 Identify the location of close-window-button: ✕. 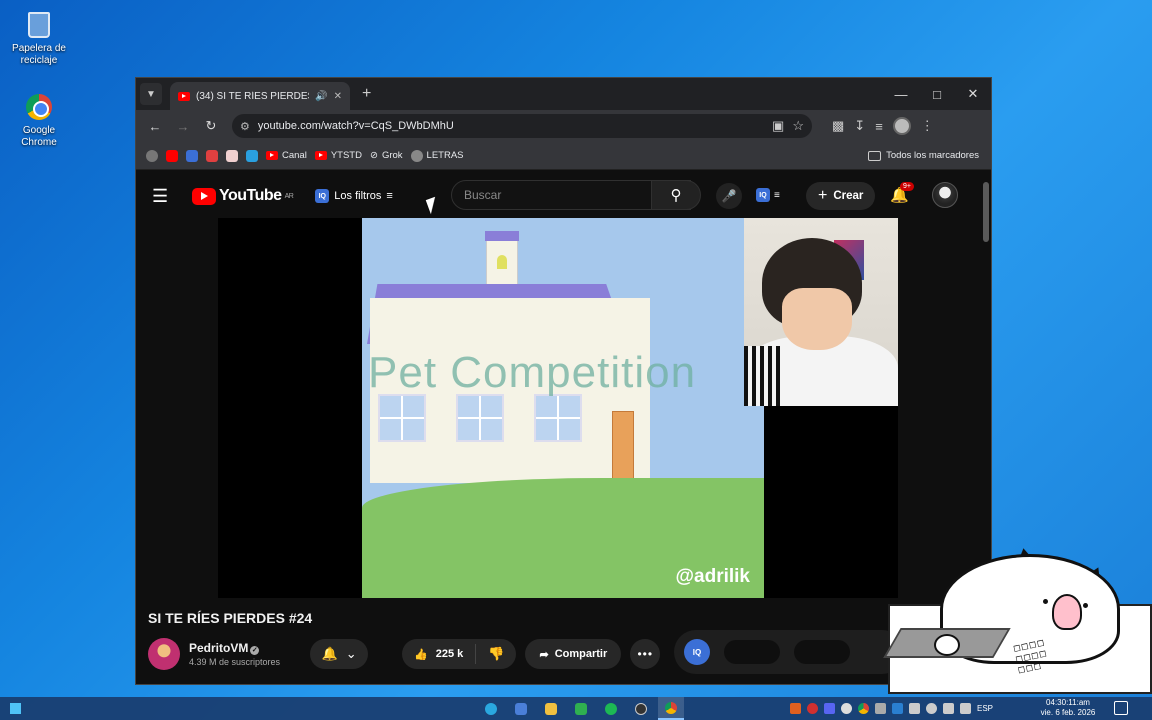
(973, 94).